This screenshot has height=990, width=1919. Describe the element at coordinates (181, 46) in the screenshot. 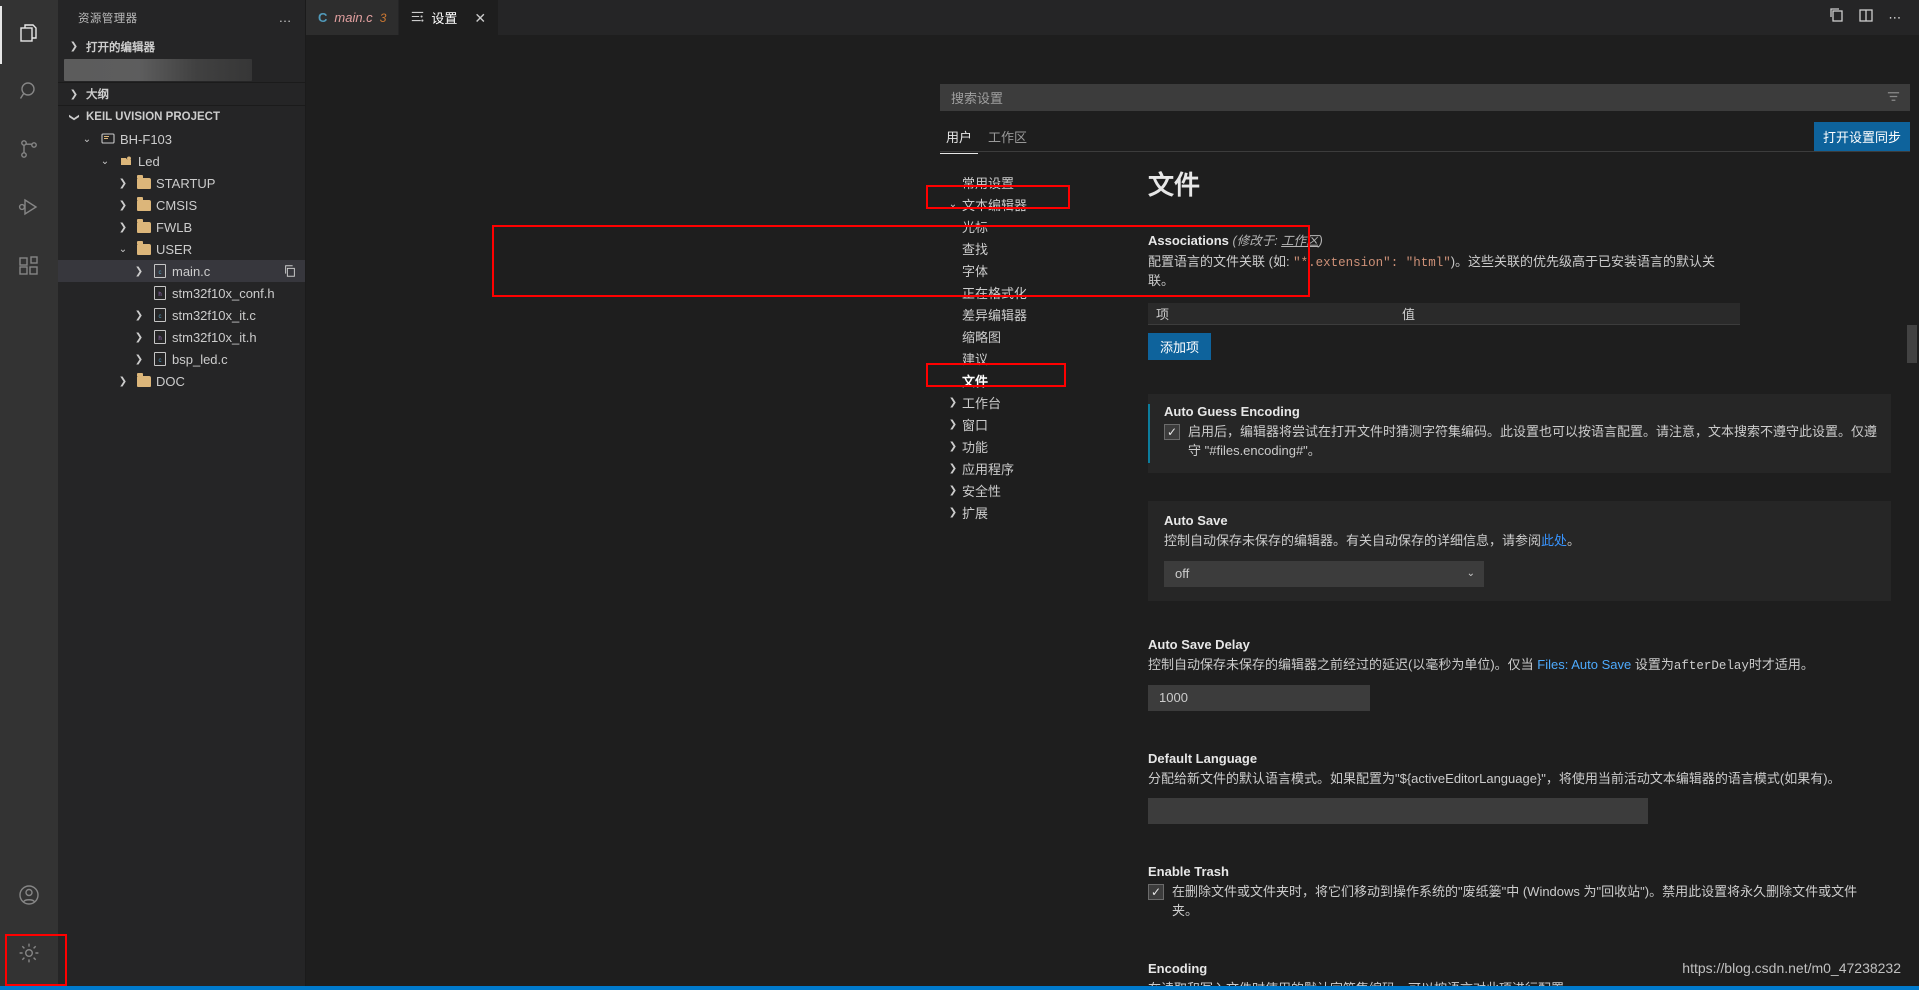

I see `section-open-editors: ❯ 打开的编辑器` at that location.